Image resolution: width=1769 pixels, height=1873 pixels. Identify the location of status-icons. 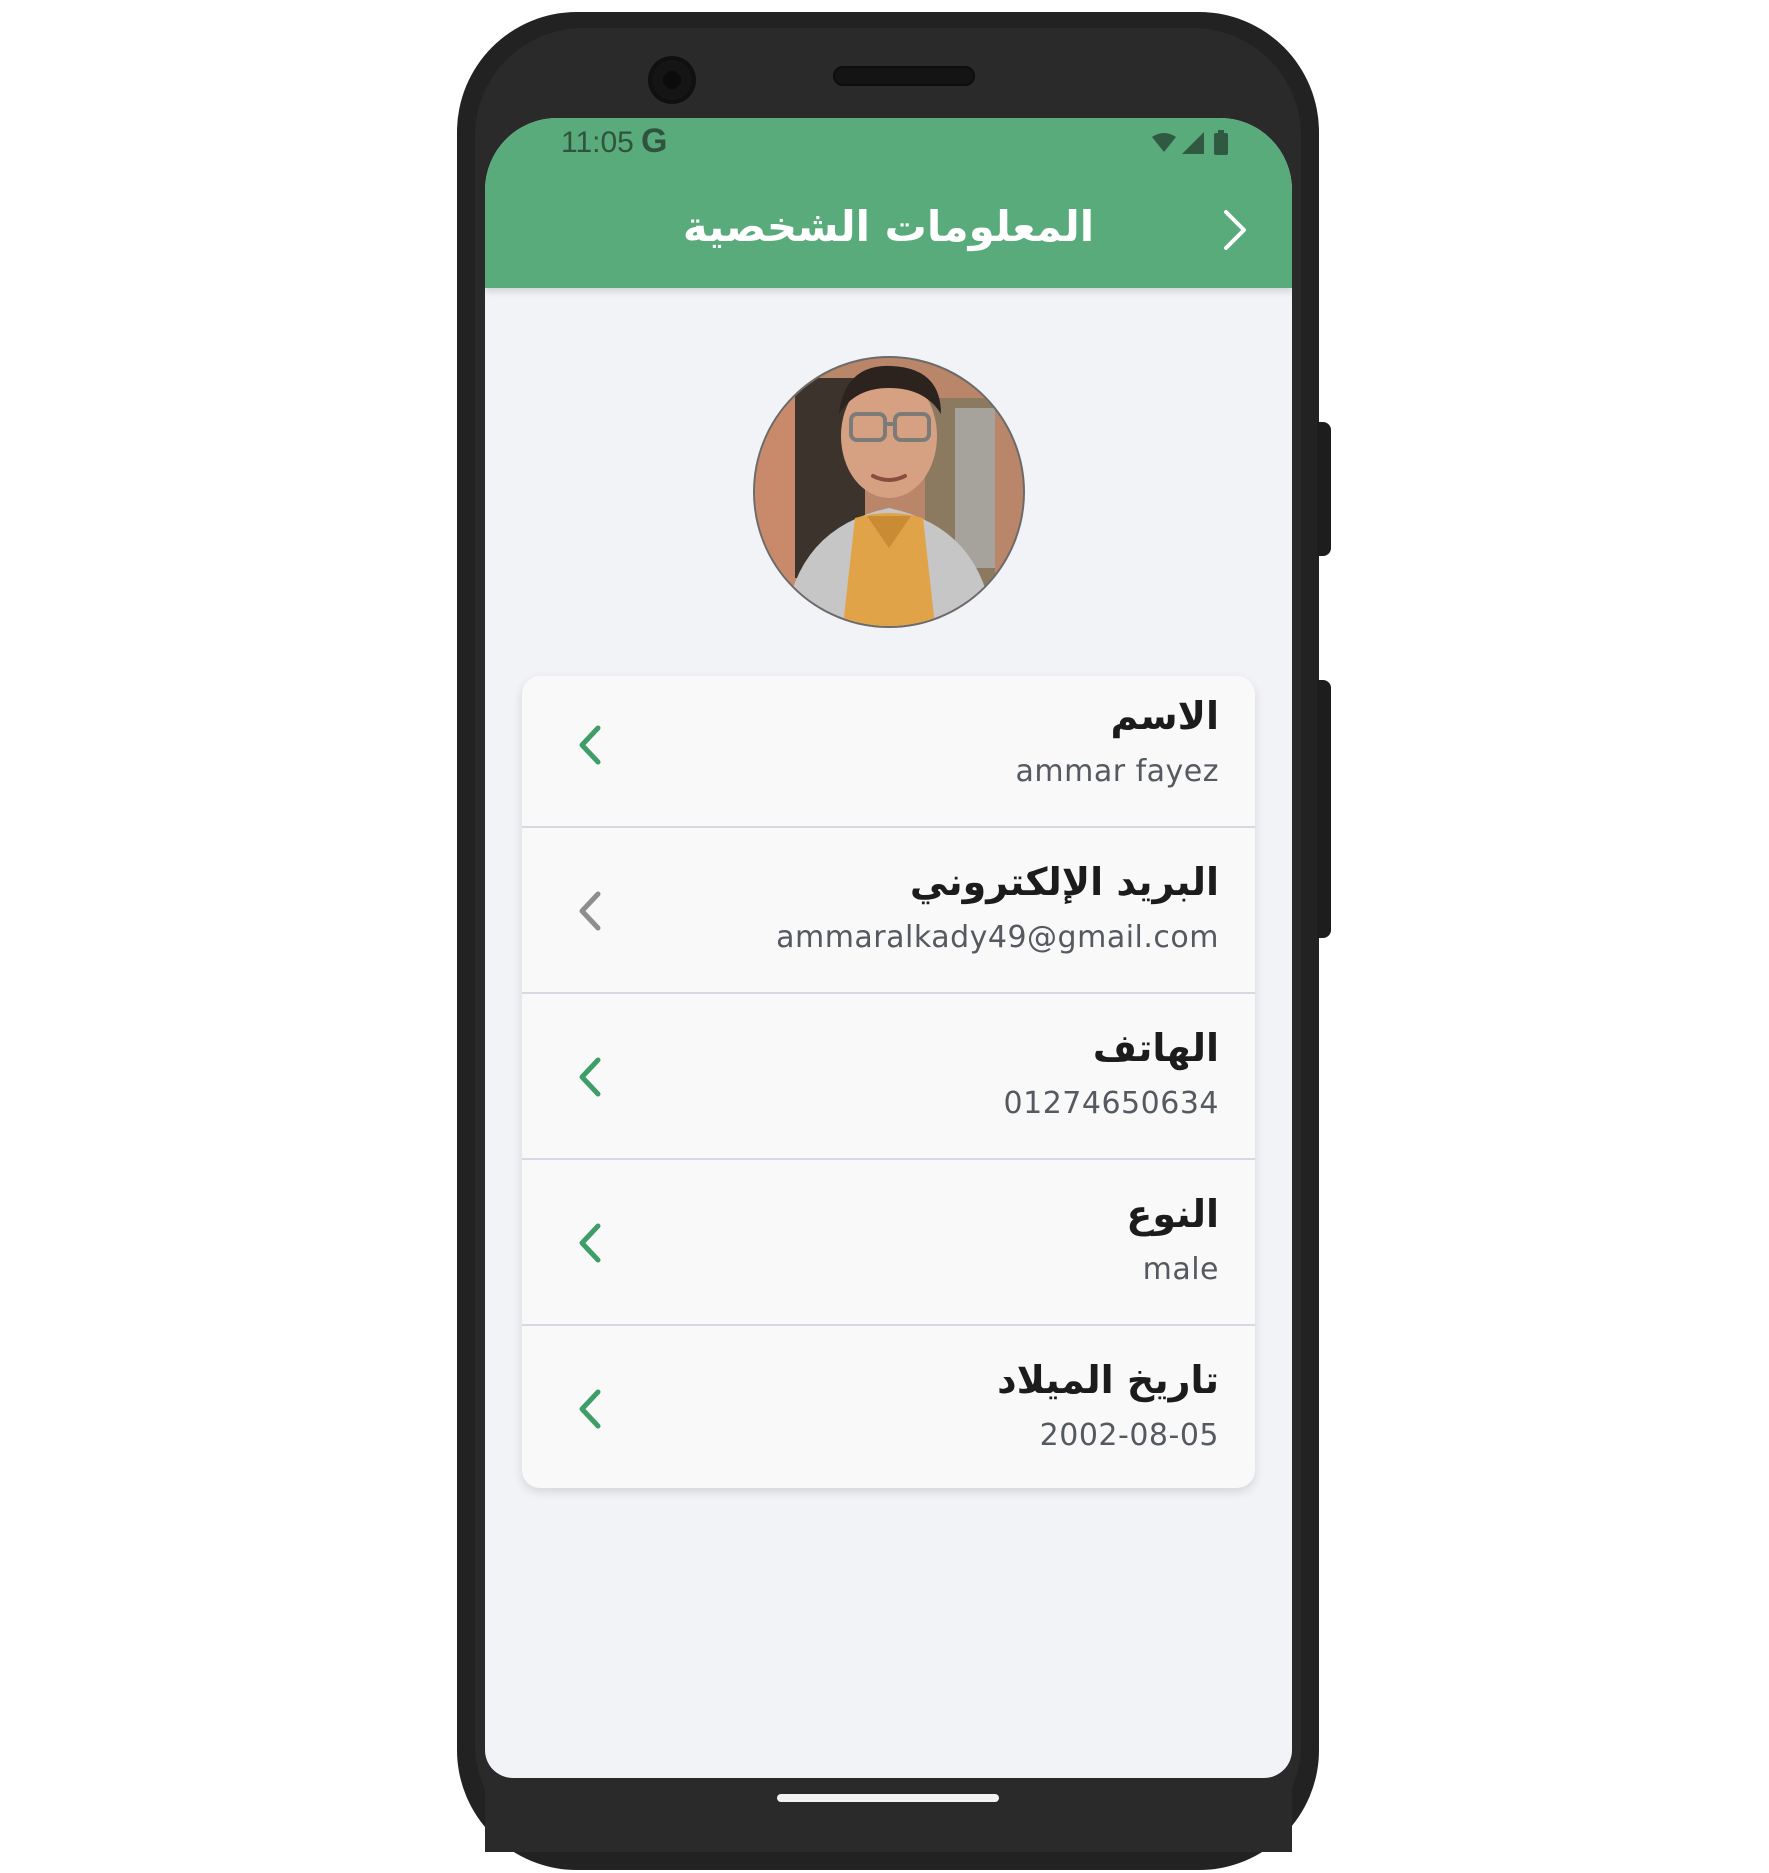
(1190, 142).